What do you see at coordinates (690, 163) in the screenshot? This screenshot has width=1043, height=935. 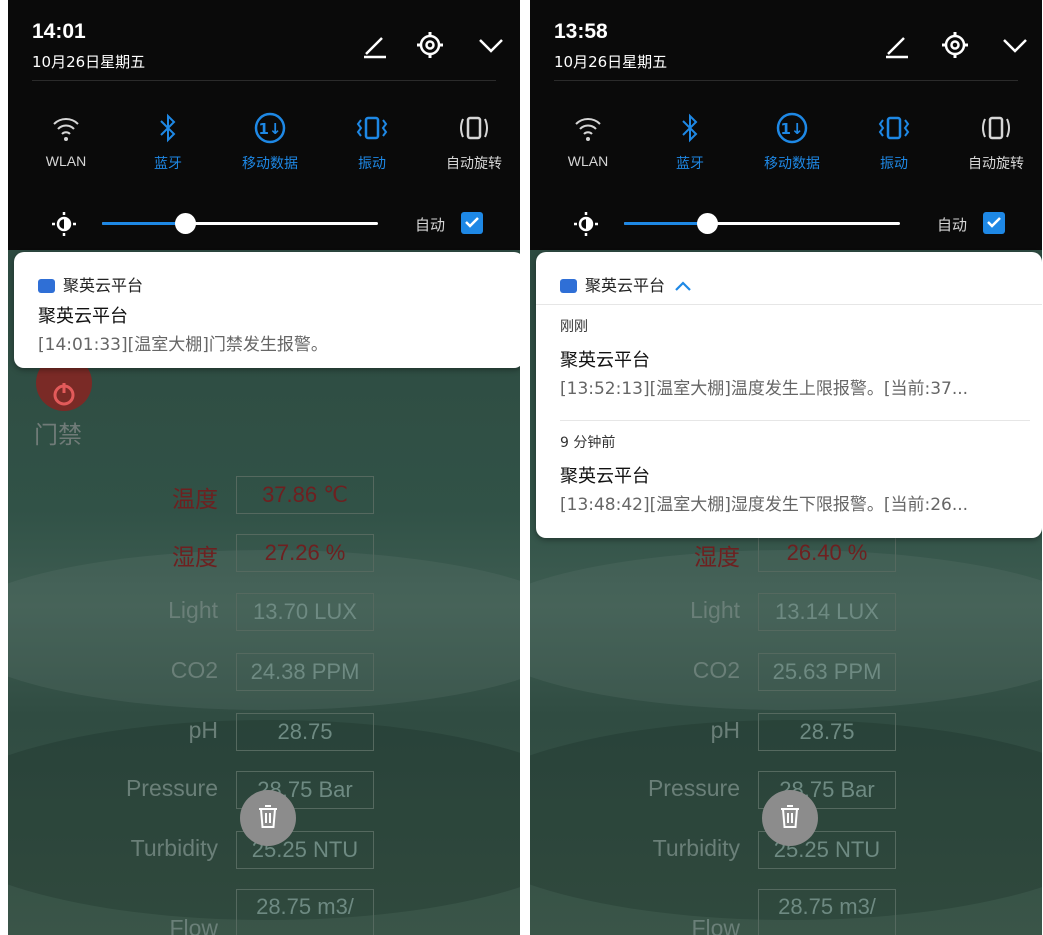 I see `tile-label: 蓝牙` at bounding box center [690, 163].